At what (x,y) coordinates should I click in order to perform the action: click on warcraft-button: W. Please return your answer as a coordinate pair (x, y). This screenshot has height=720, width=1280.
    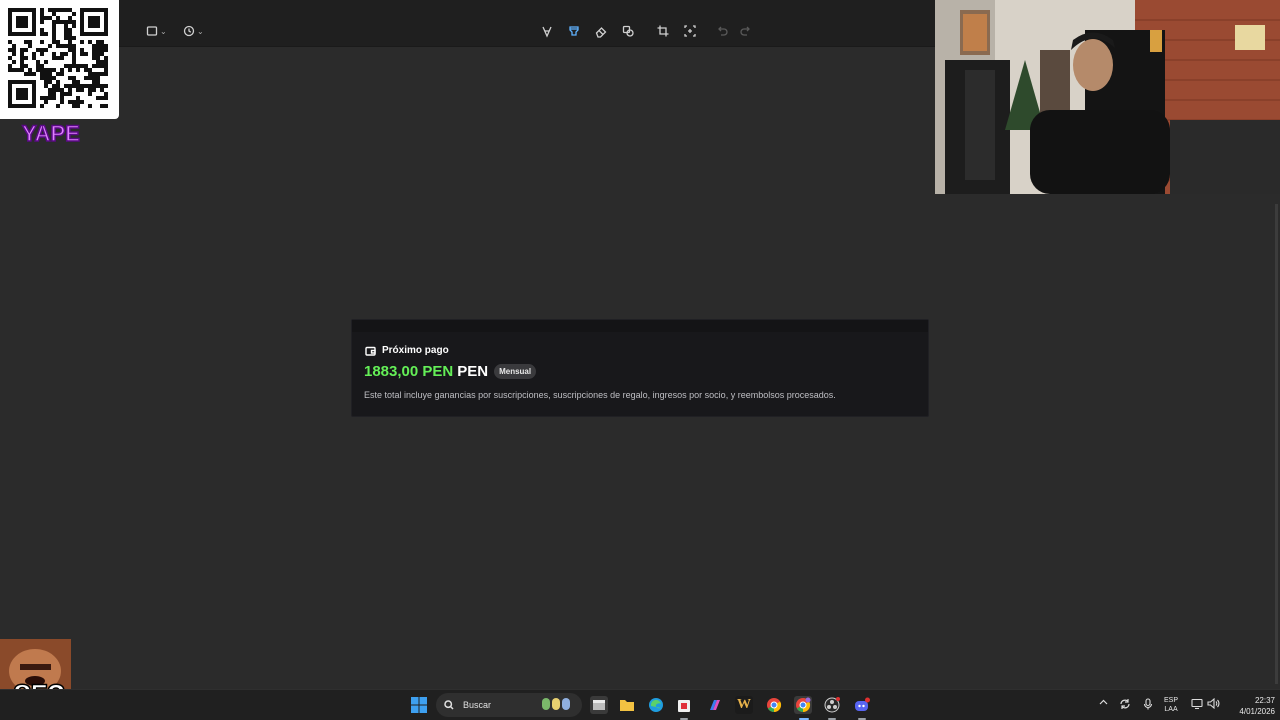
    Looking at the image, I should click on (744, 705).